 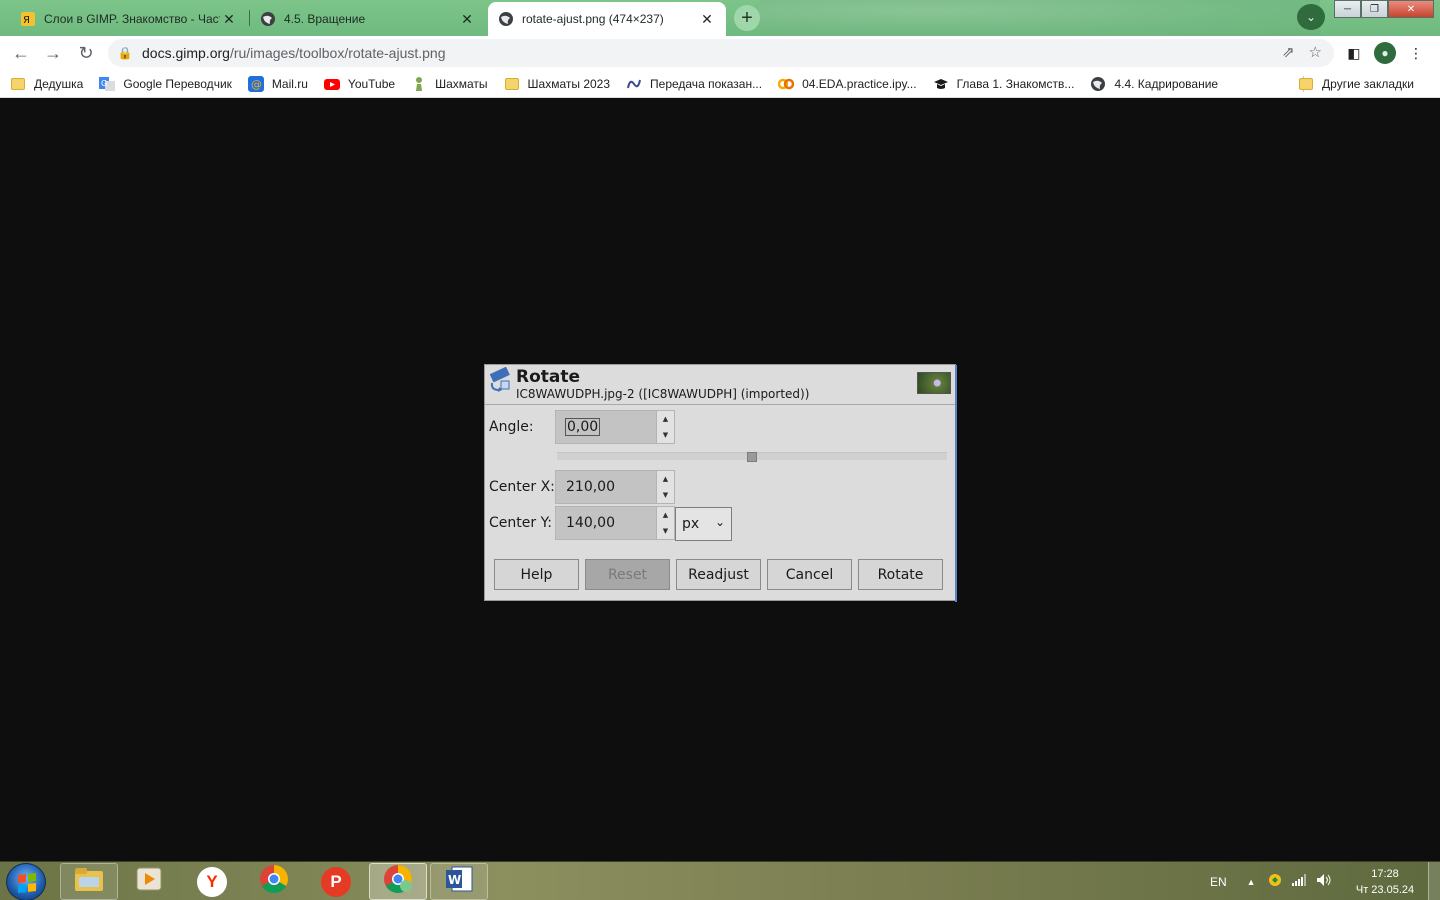 What do you see at coordinates (703, 524) in the screenshot?
I see `unit-select: px ⌄` at bounding box center [703, 524].